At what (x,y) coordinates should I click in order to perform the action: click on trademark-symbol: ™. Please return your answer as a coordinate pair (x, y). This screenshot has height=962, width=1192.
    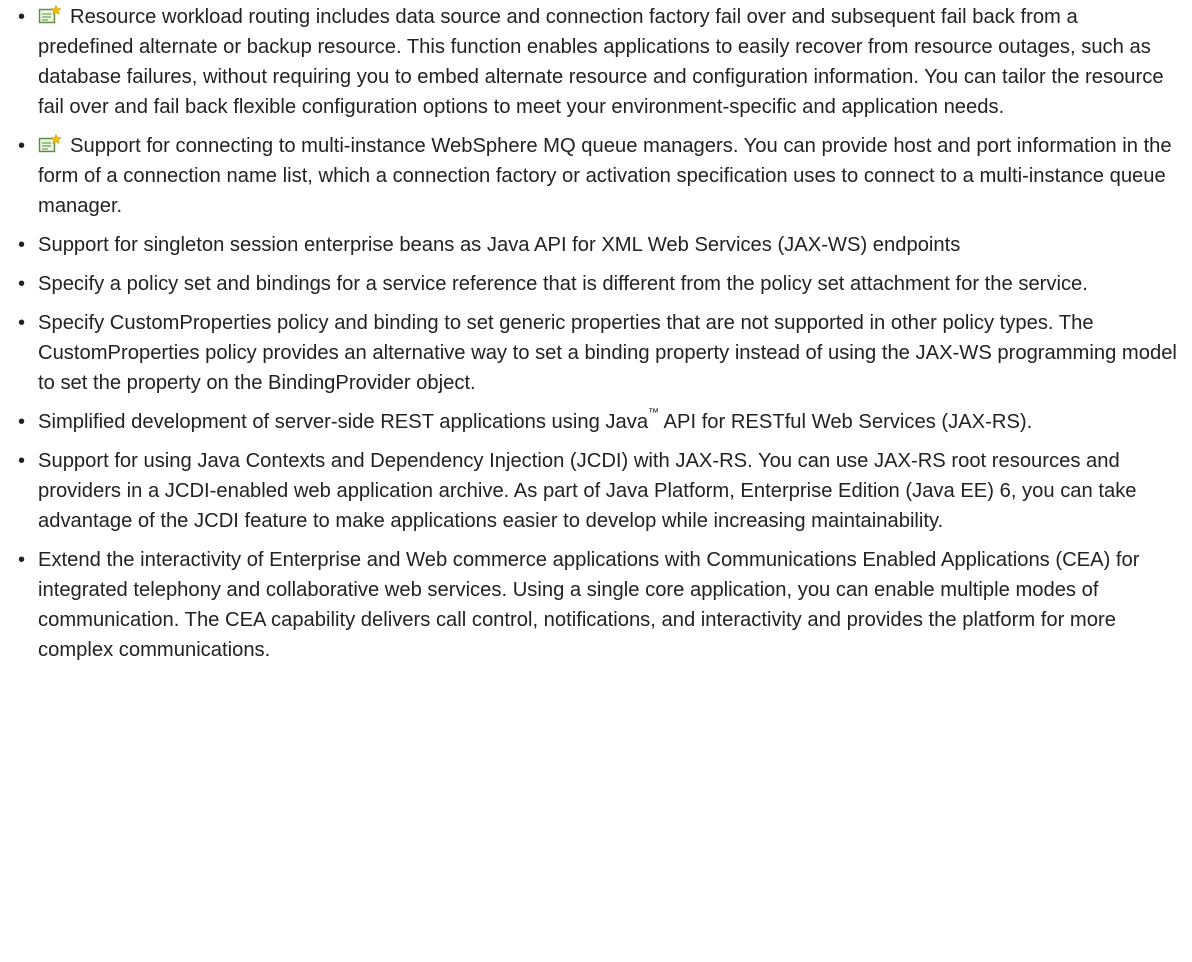
    Looking at the image, I should click on (654, 413).